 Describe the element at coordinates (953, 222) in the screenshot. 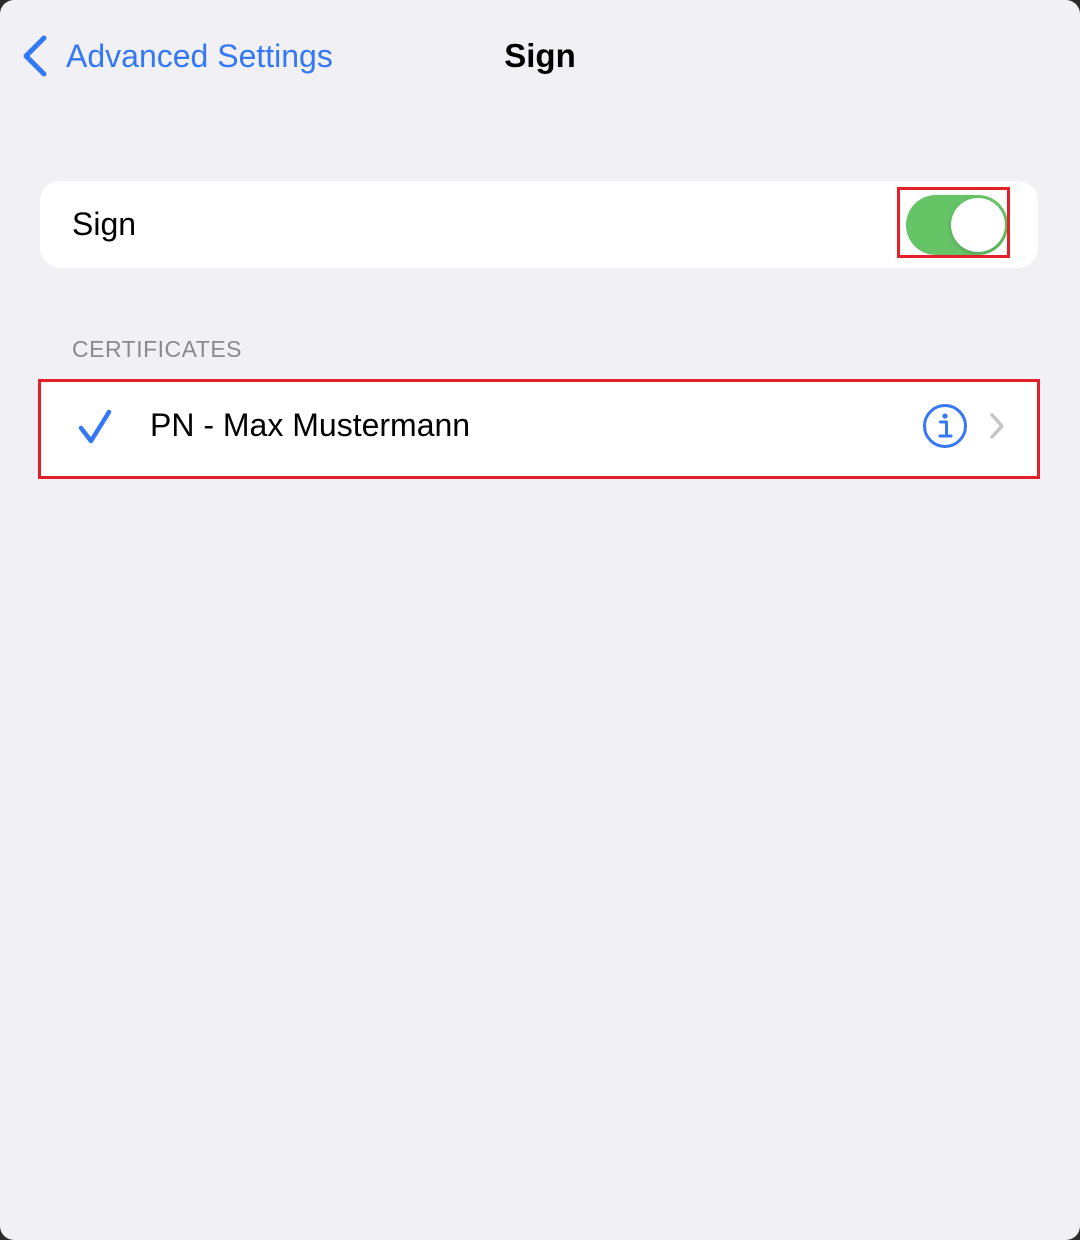

I see `toggle-highlight-box` at that location.